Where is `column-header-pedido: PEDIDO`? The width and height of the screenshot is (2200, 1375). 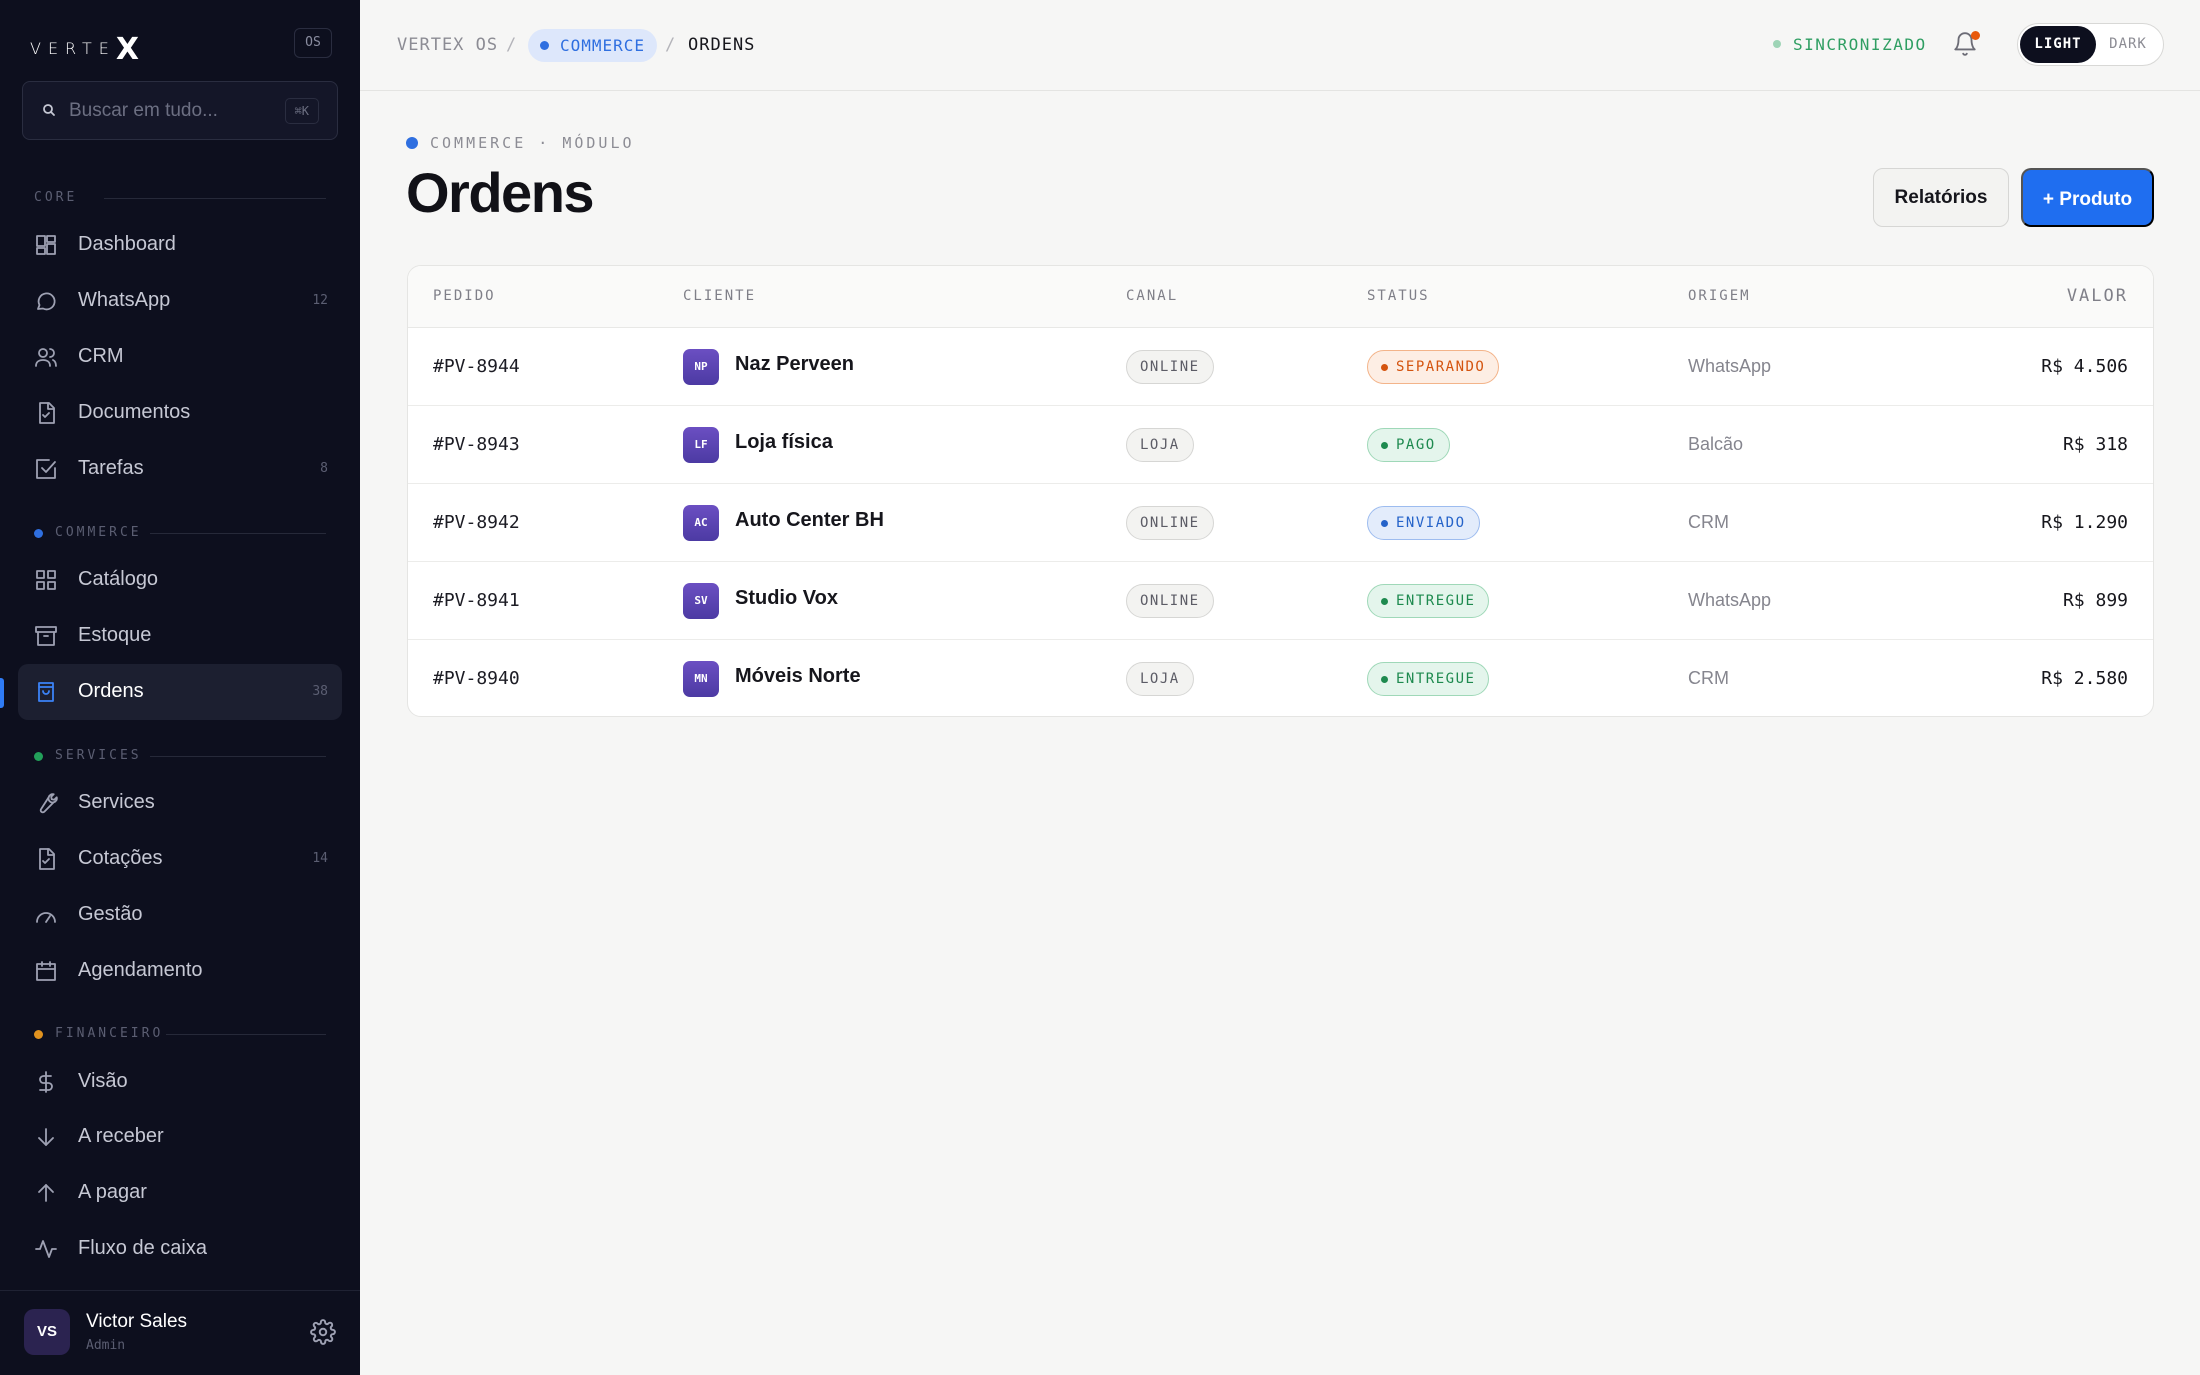
column-header-pedido: PEDIDO is located at coordinates (464, 296).